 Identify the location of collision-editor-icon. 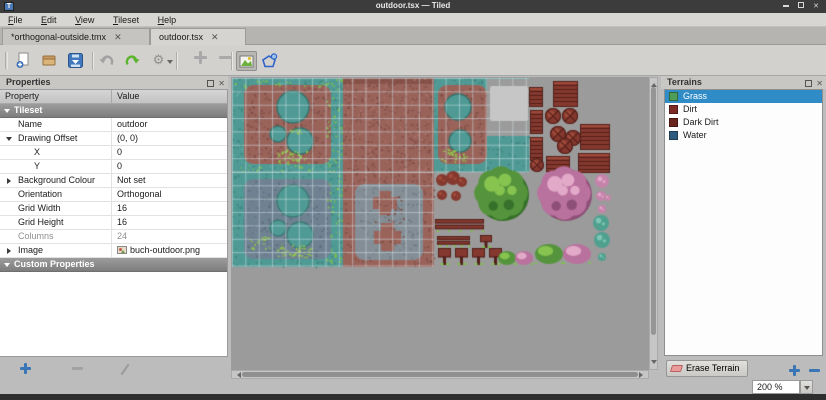
(270, 60).